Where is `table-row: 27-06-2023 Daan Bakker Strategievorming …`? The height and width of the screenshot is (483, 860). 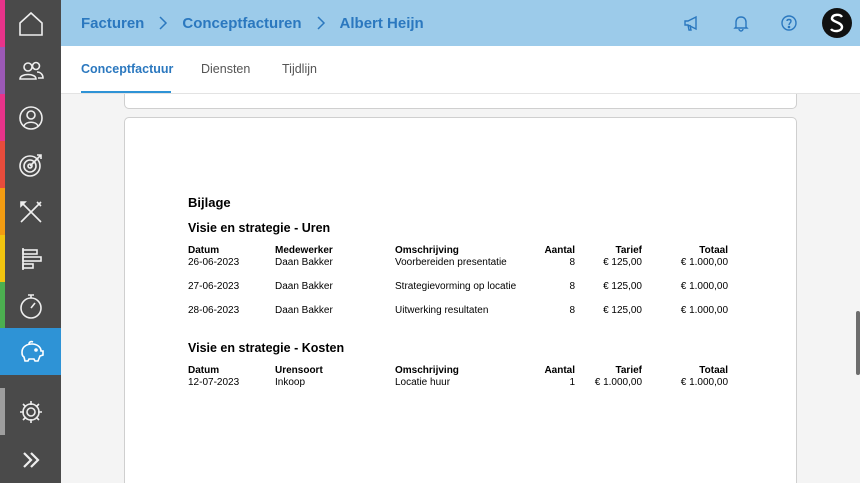
table-row: 27-06-2023 Daan Bakker Strategievorming … is located at coordinates (458, 287).